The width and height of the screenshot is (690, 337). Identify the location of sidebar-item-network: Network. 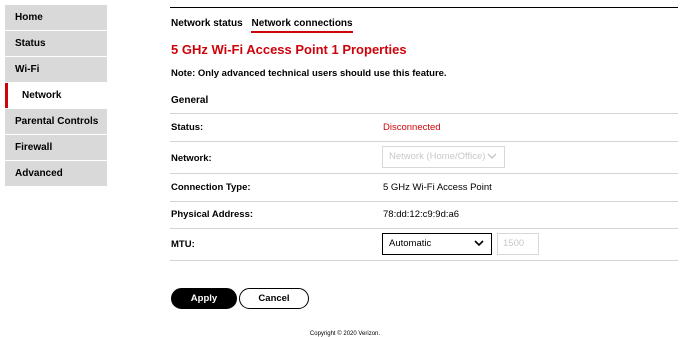
(56, 95).